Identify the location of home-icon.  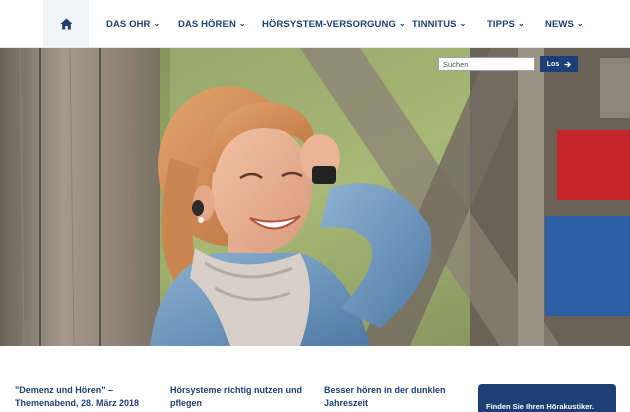
(66, 23).